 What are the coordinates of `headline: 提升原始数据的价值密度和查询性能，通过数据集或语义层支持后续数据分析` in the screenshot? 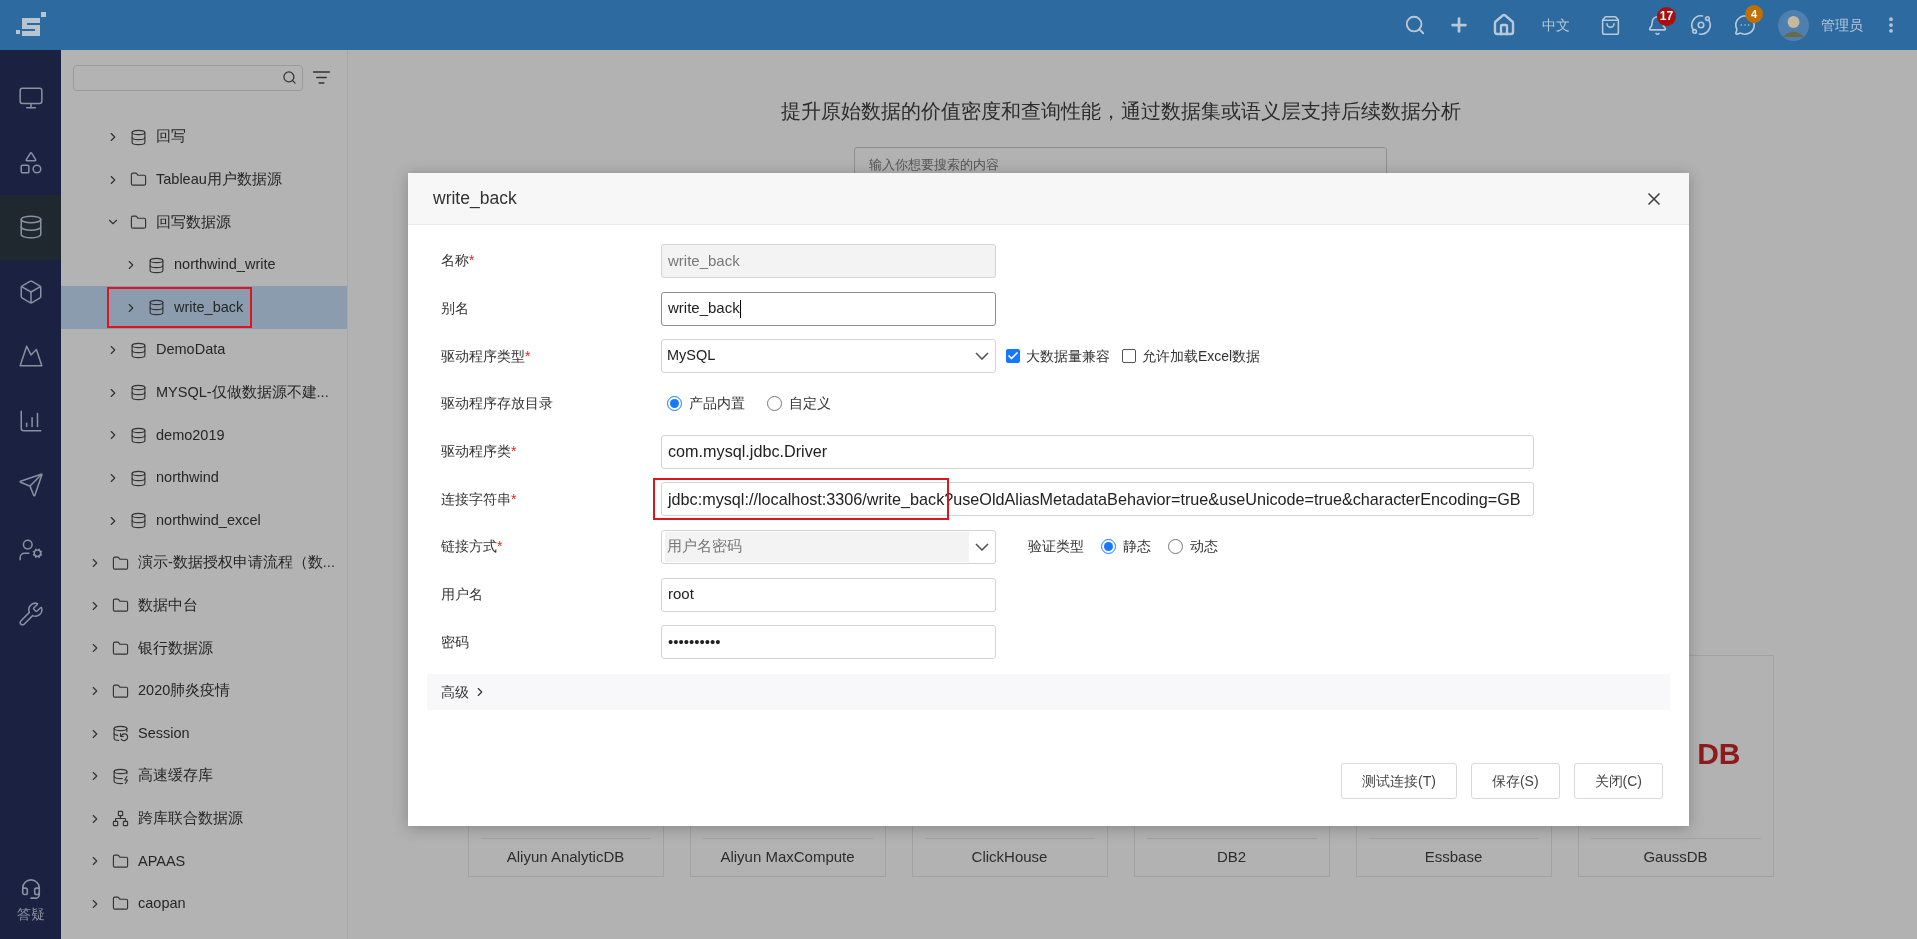 It's located at (1120, 111).